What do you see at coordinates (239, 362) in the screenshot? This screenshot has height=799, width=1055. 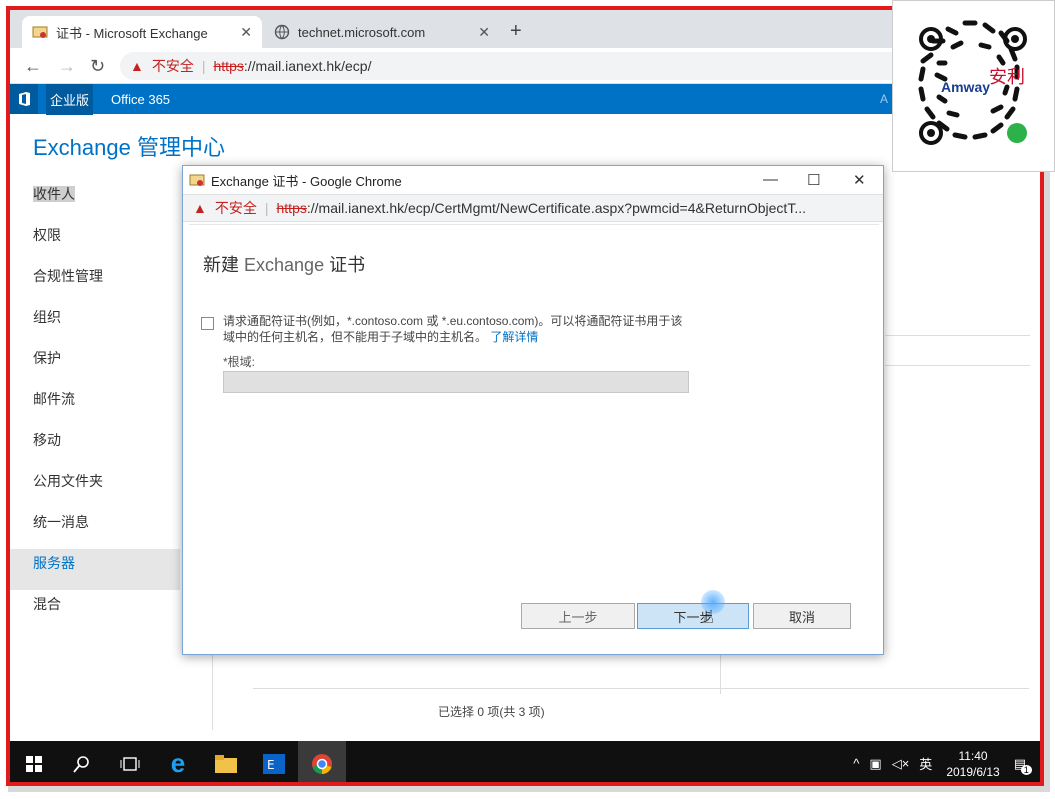 I see `root-domain-label: *根域:` at bounding box center [239, 362].